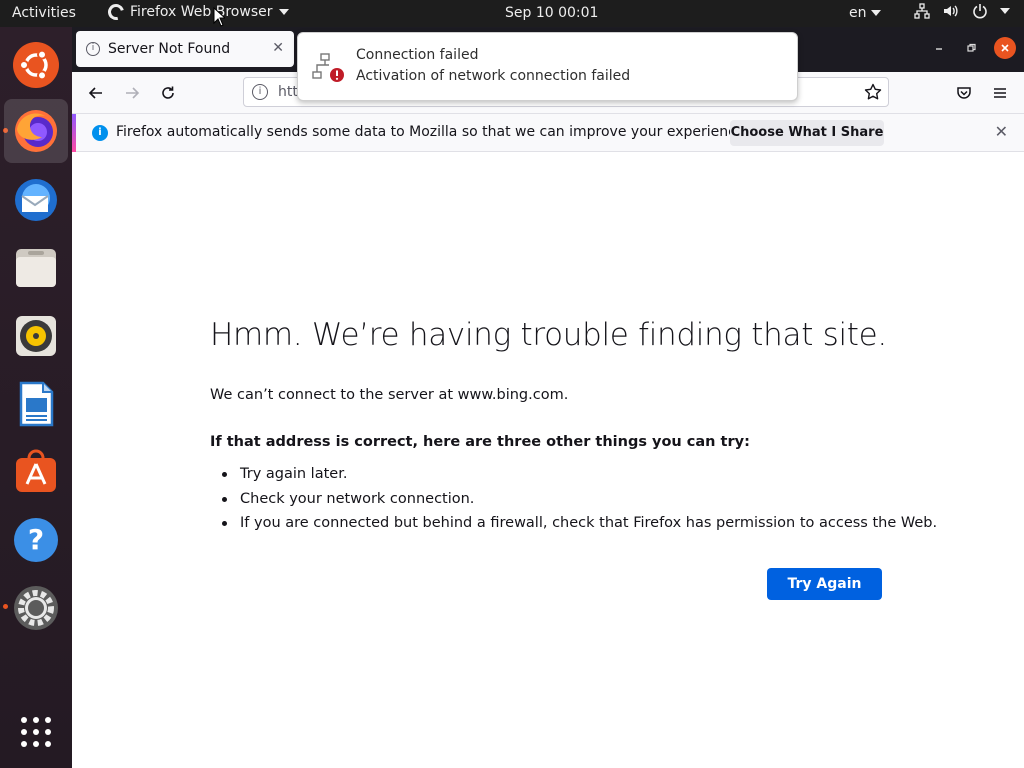 This screenshot has width=1024, height=768. I want to click on reload-icon, so click(168, 92).